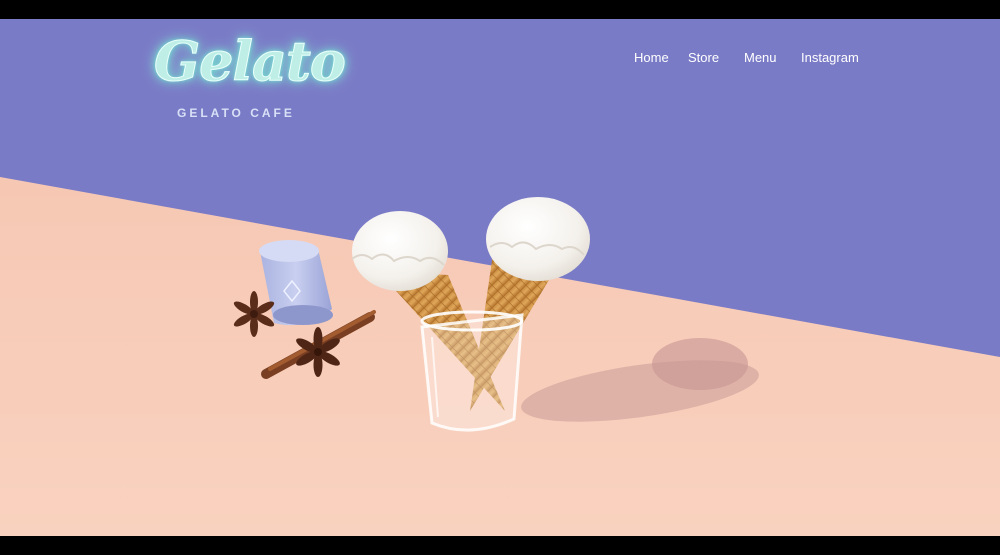  What do you see at coordinates (651, 57) in the screenshot?
I see `nav-home-link: Home` at bounding box center [651, 57].